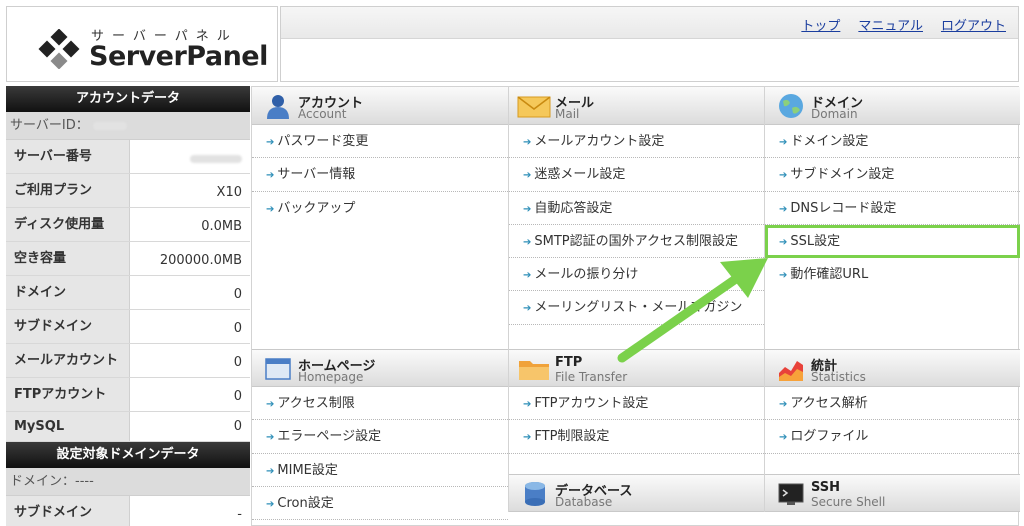 Image resolution: width=1024 pixels, height=526 pixels. I want to click on ssh-panel-title: SSH, so click(826, 487).